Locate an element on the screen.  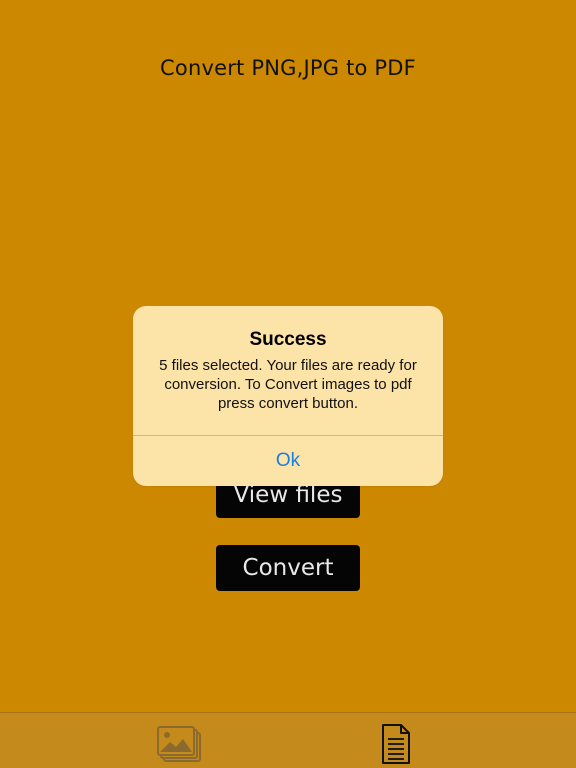
alert-ok-button: Ok is located at coordinates (288, 461).